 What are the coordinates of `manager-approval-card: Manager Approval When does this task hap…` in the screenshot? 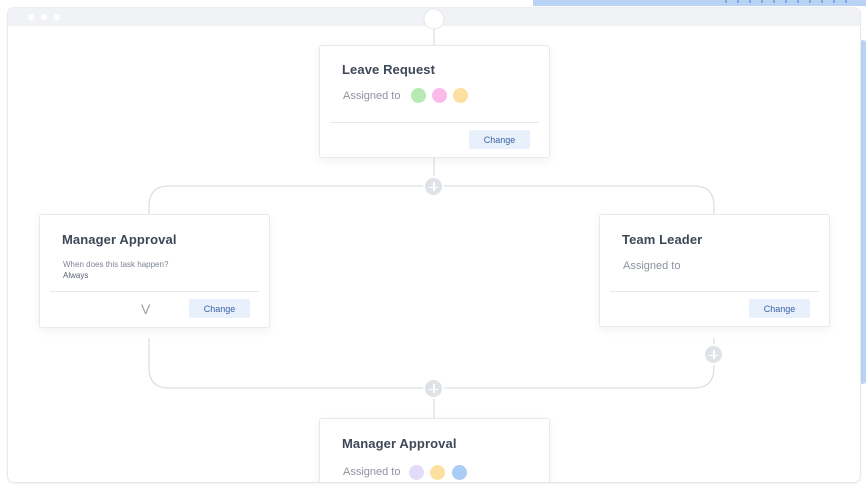 It's located at (154, 271).